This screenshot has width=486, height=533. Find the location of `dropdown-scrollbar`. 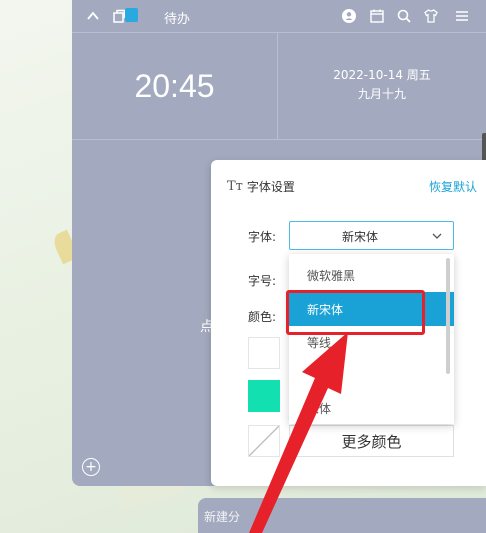

dropdown-scrollbar is located at coordinates (448, 316).